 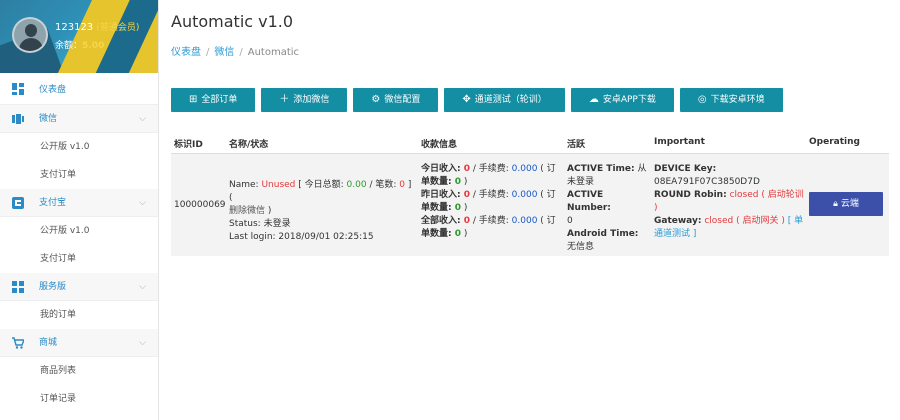 What do you see at coordinates (18, 203) in the screenshot?
I see `alipay-icon` at bounding box center [18, 203].